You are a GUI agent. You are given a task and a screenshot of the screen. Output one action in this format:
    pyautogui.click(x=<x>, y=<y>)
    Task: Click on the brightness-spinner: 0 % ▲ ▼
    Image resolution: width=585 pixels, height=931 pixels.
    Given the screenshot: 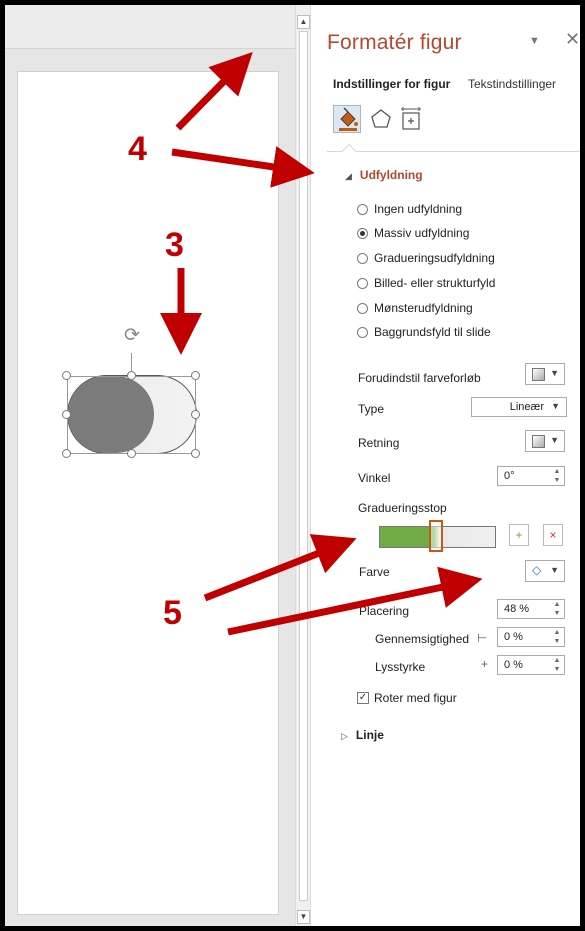 What is the action you would take?
    pyautogui.click(x=531, y=665)
    